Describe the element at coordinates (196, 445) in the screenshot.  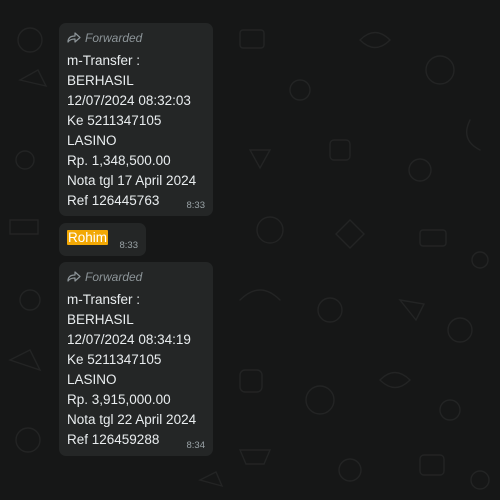
I see `message-timestamp: 8:34` at that location.